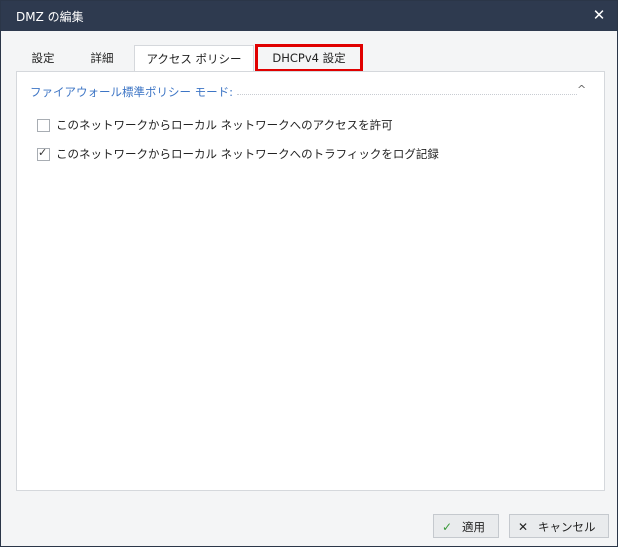  I want to click on apply-label: 適用, so click(473, 527).